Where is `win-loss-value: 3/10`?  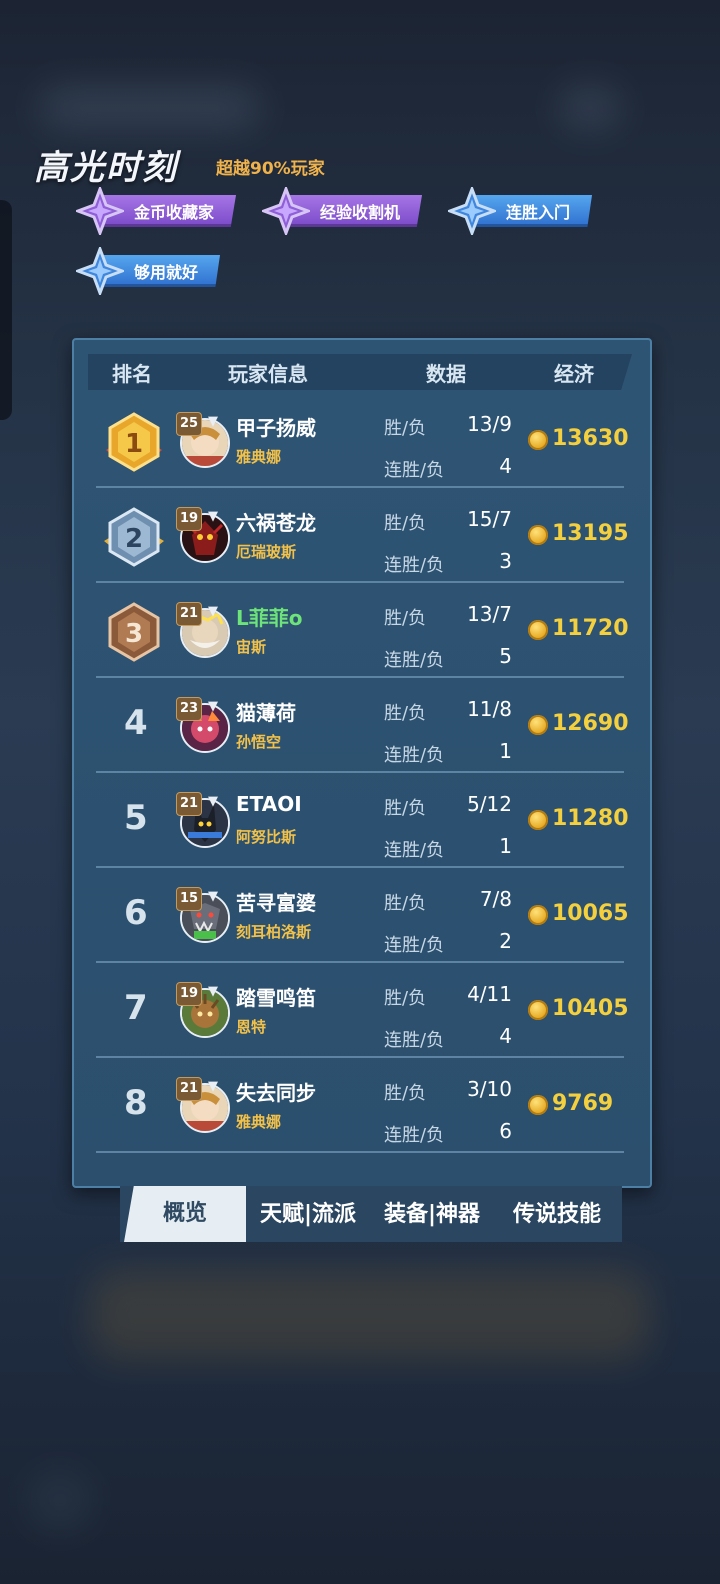
win-loss-value: 3/10 is located at coordinates (489, 1089).